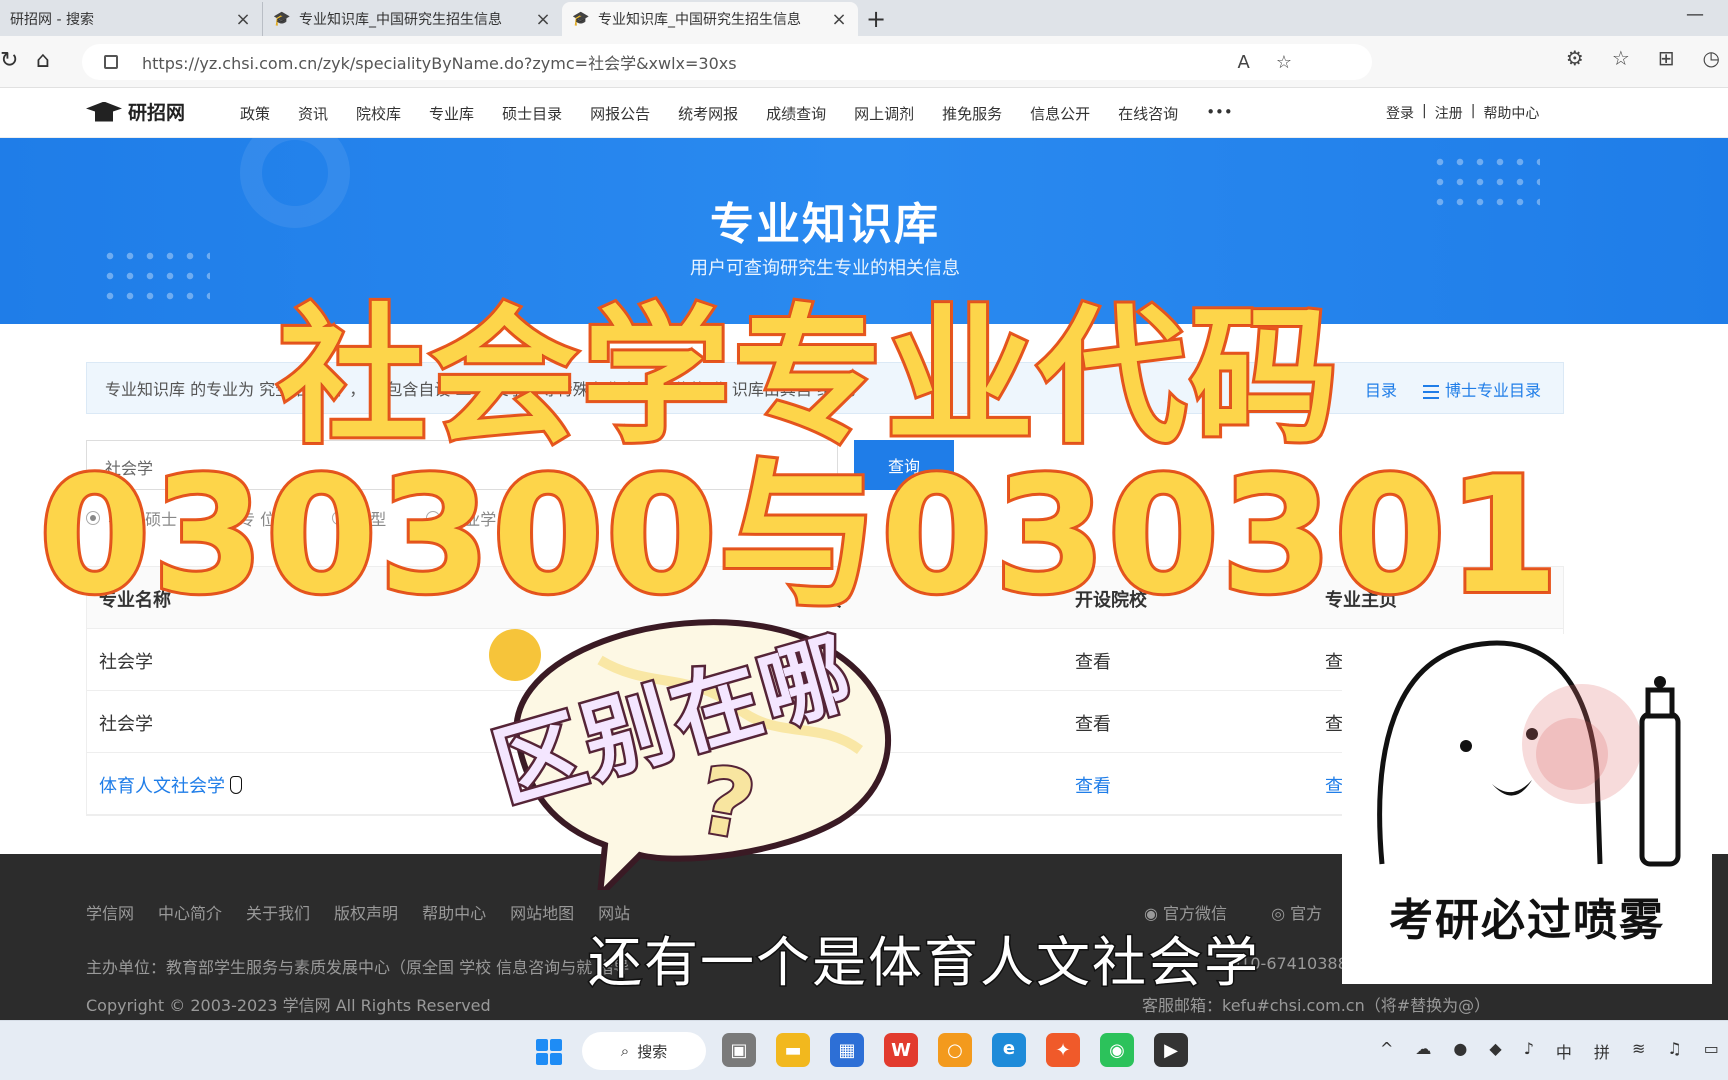 This screenshot has width=1728, height=1080. Describe the element at coordinates (43, 60) in the screenshot. I see `home-icon: ⌂` at that location.